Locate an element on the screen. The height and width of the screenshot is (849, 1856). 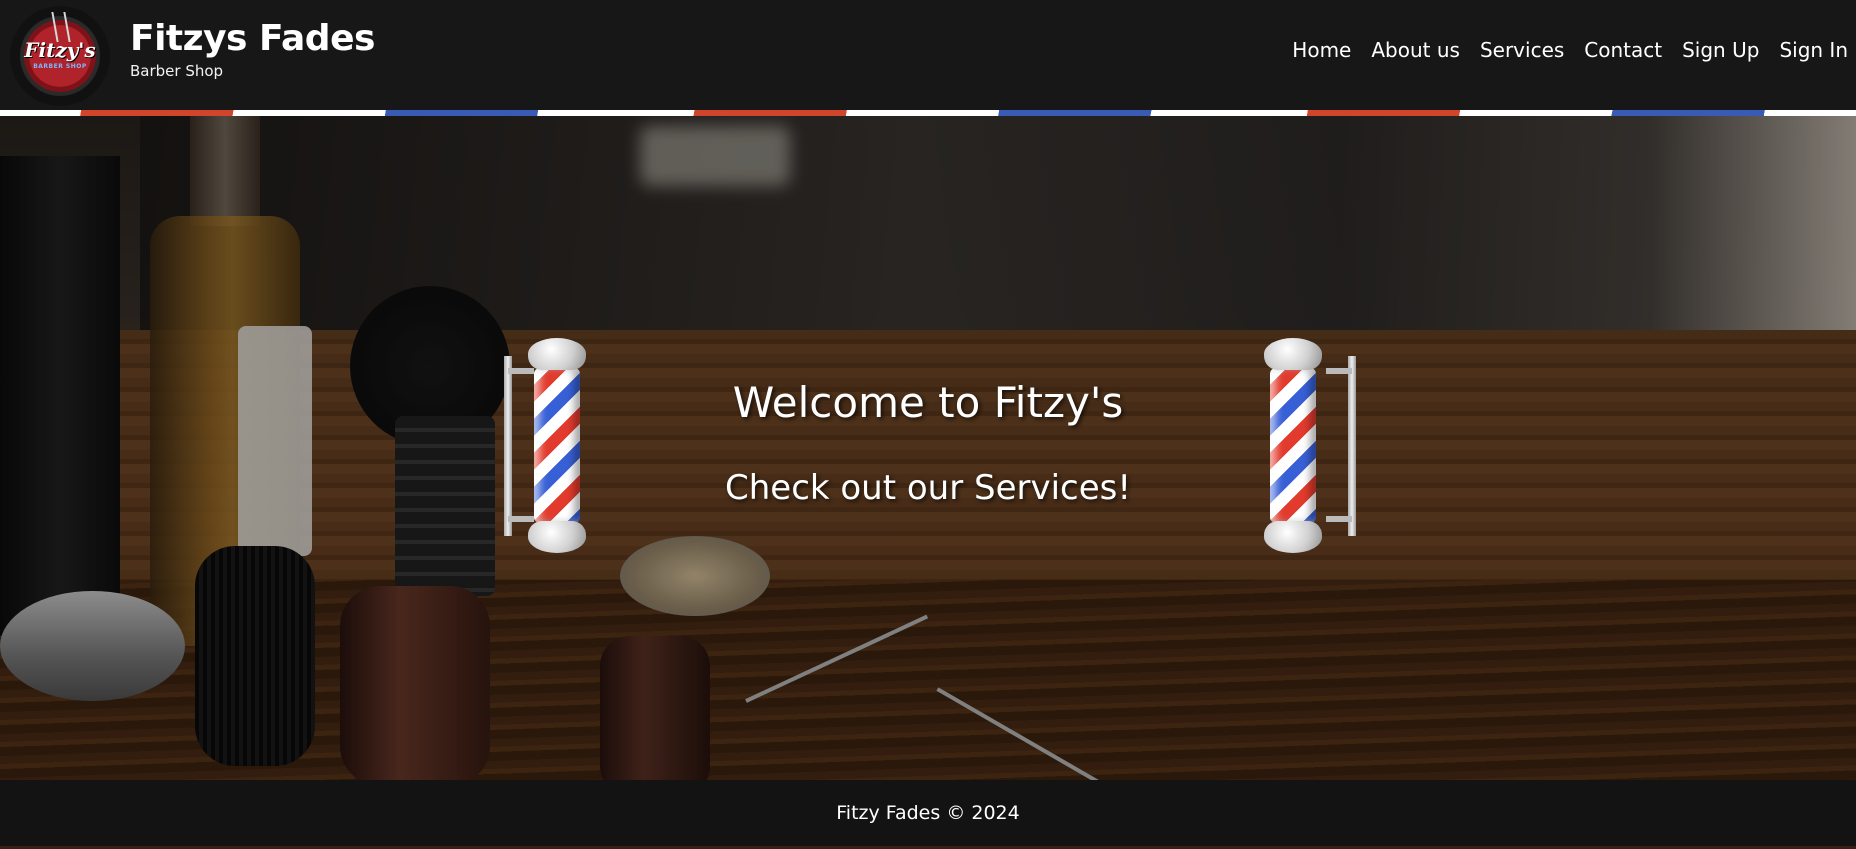
brand: Fitzys Fades Barber Shop is located at coordinates (252, 49).